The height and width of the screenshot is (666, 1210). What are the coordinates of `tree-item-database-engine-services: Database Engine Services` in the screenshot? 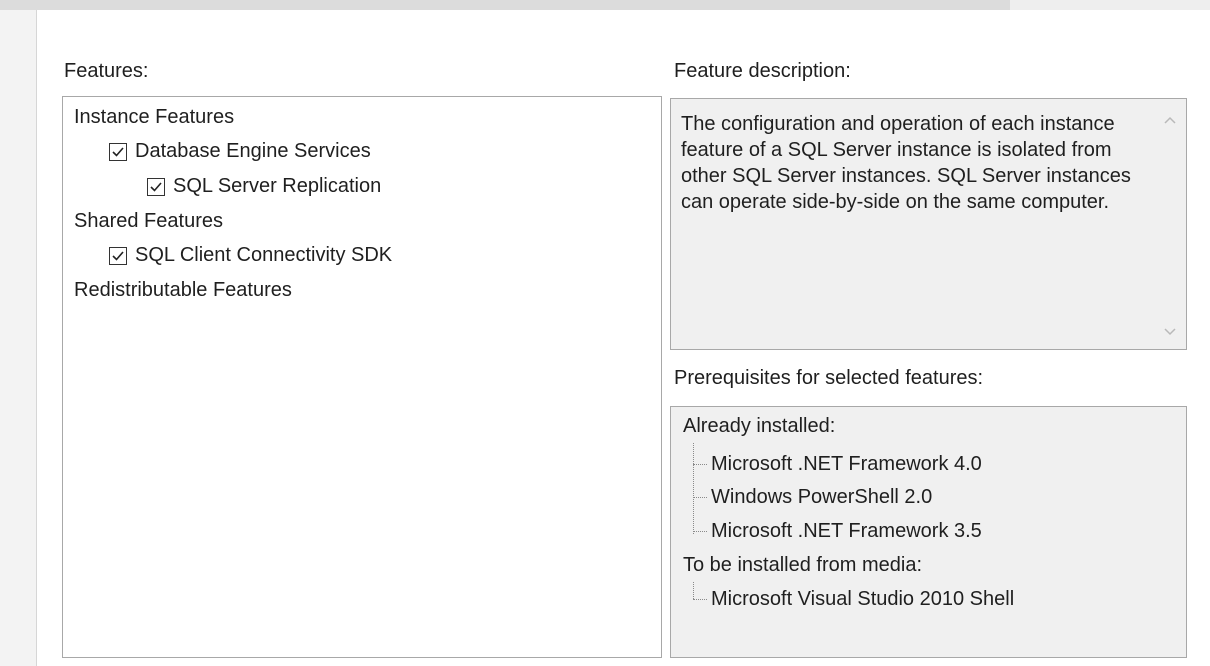 It's located at (240, 151).